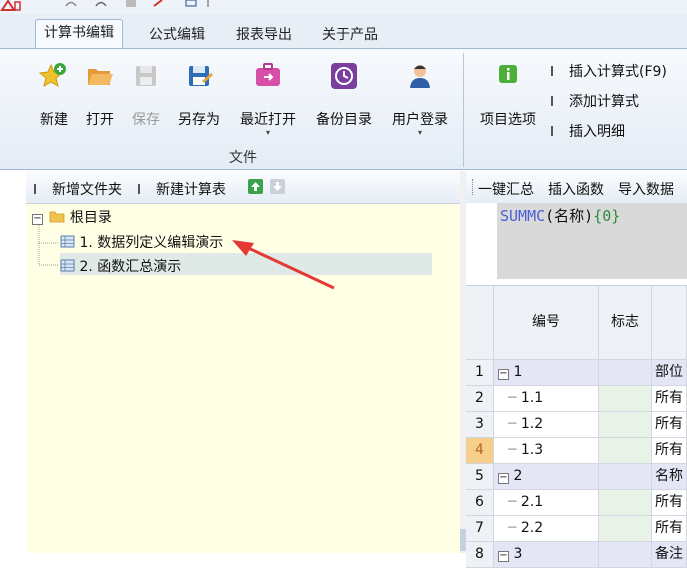  I want to click on row-code-cell: − 1, so click(546, 373).